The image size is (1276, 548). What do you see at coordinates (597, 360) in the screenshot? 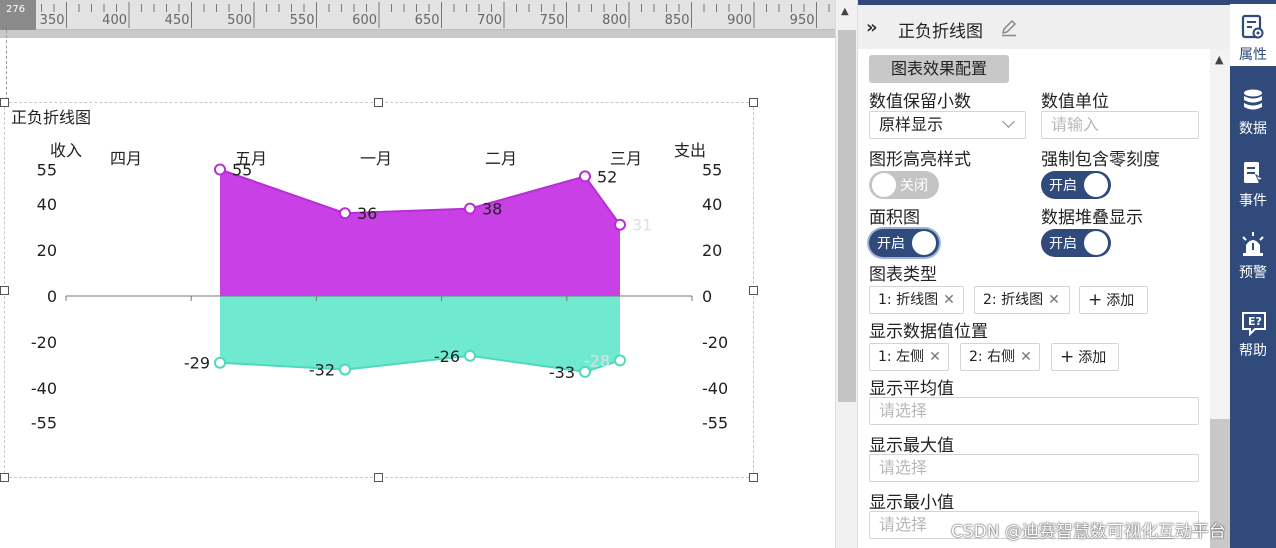
I see `negative-data-label: -28` at bounding box center [597, 360].